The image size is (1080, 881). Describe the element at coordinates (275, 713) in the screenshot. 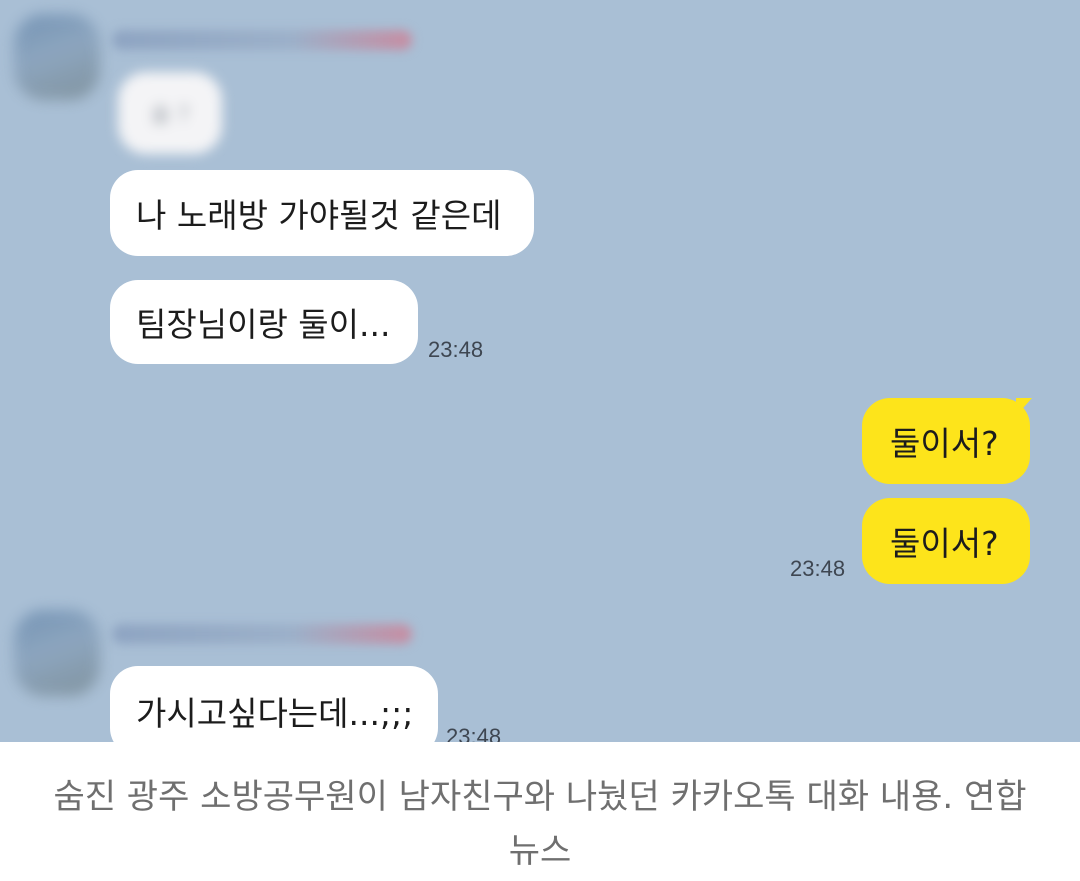

I see `message-text: 가시고싶다는데...;;;` at that location.